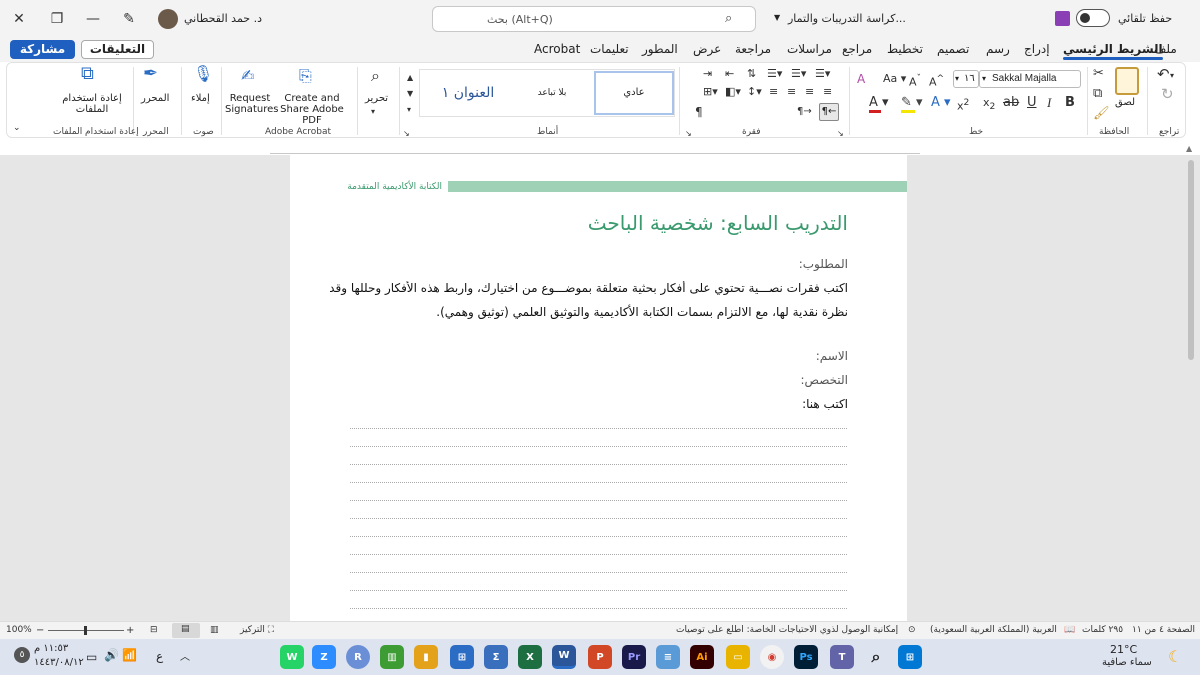 The width and height of the screenshot is (1200, 675). What do you see at coordinates (40, 630) in the screenshot?
I see `zoom-out-icon: −` at bounding box center [40, 630].